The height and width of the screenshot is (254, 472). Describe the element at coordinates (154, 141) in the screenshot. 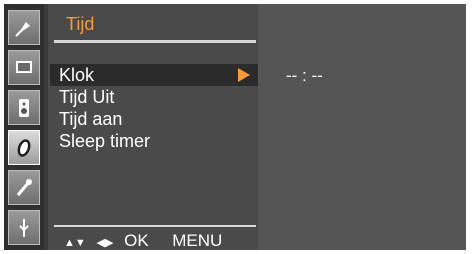

I see `menu-item-sleep-timer: Sleep timer` at that location.